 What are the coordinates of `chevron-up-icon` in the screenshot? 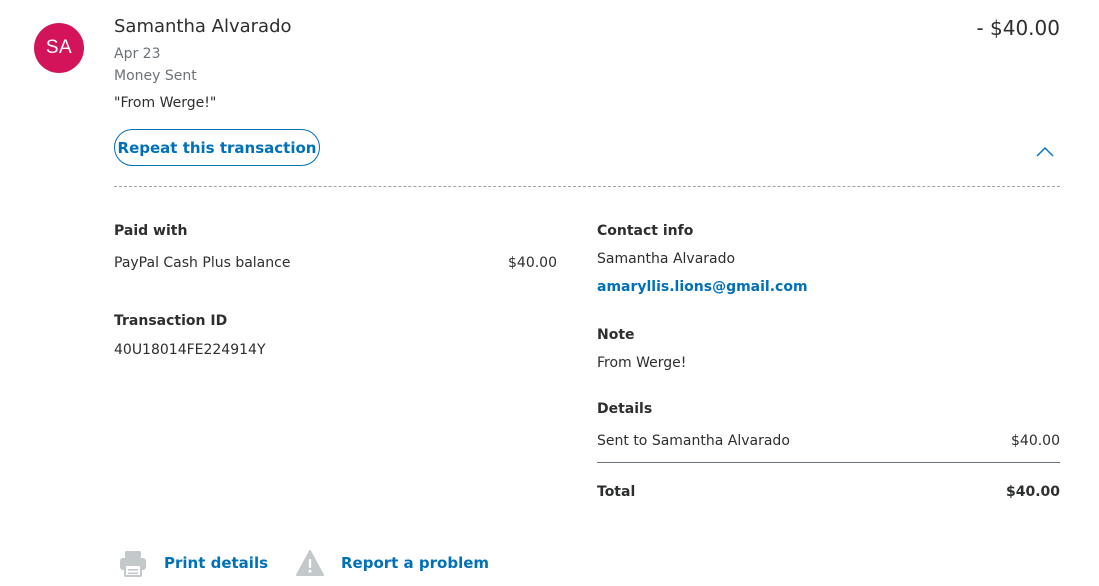 It's located at (1045, 152).